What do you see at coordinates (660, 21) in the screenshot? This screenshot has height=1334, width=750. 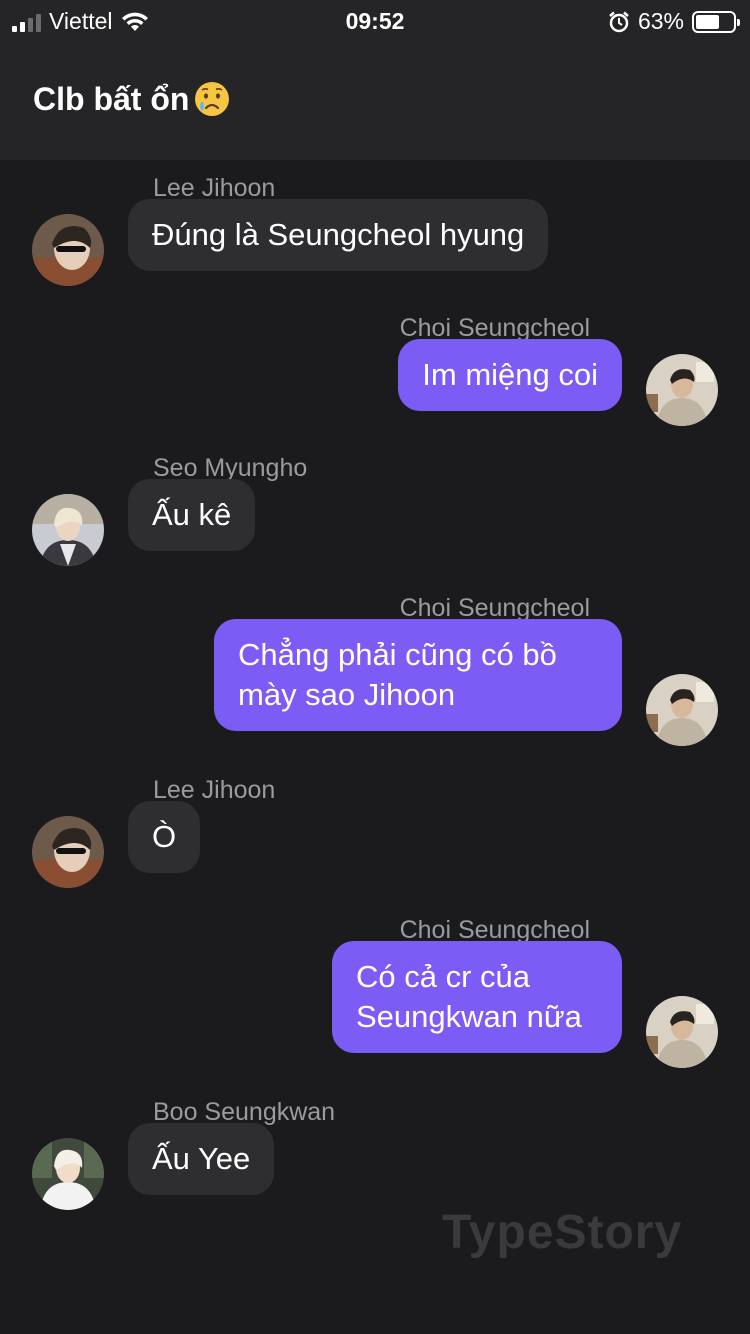 I see `battery-percent: 63%` at bounding box center [660, 21].